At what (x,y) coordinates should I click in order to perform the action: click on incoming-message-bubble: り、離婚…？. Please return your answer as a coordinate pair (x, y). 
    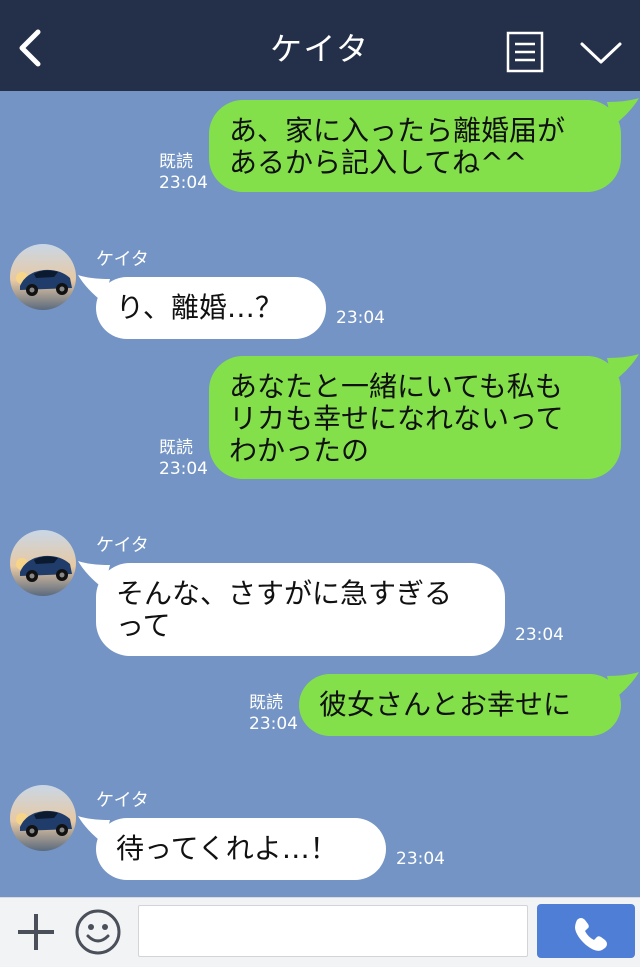
    Looking at the image, I should click on (202, 307).